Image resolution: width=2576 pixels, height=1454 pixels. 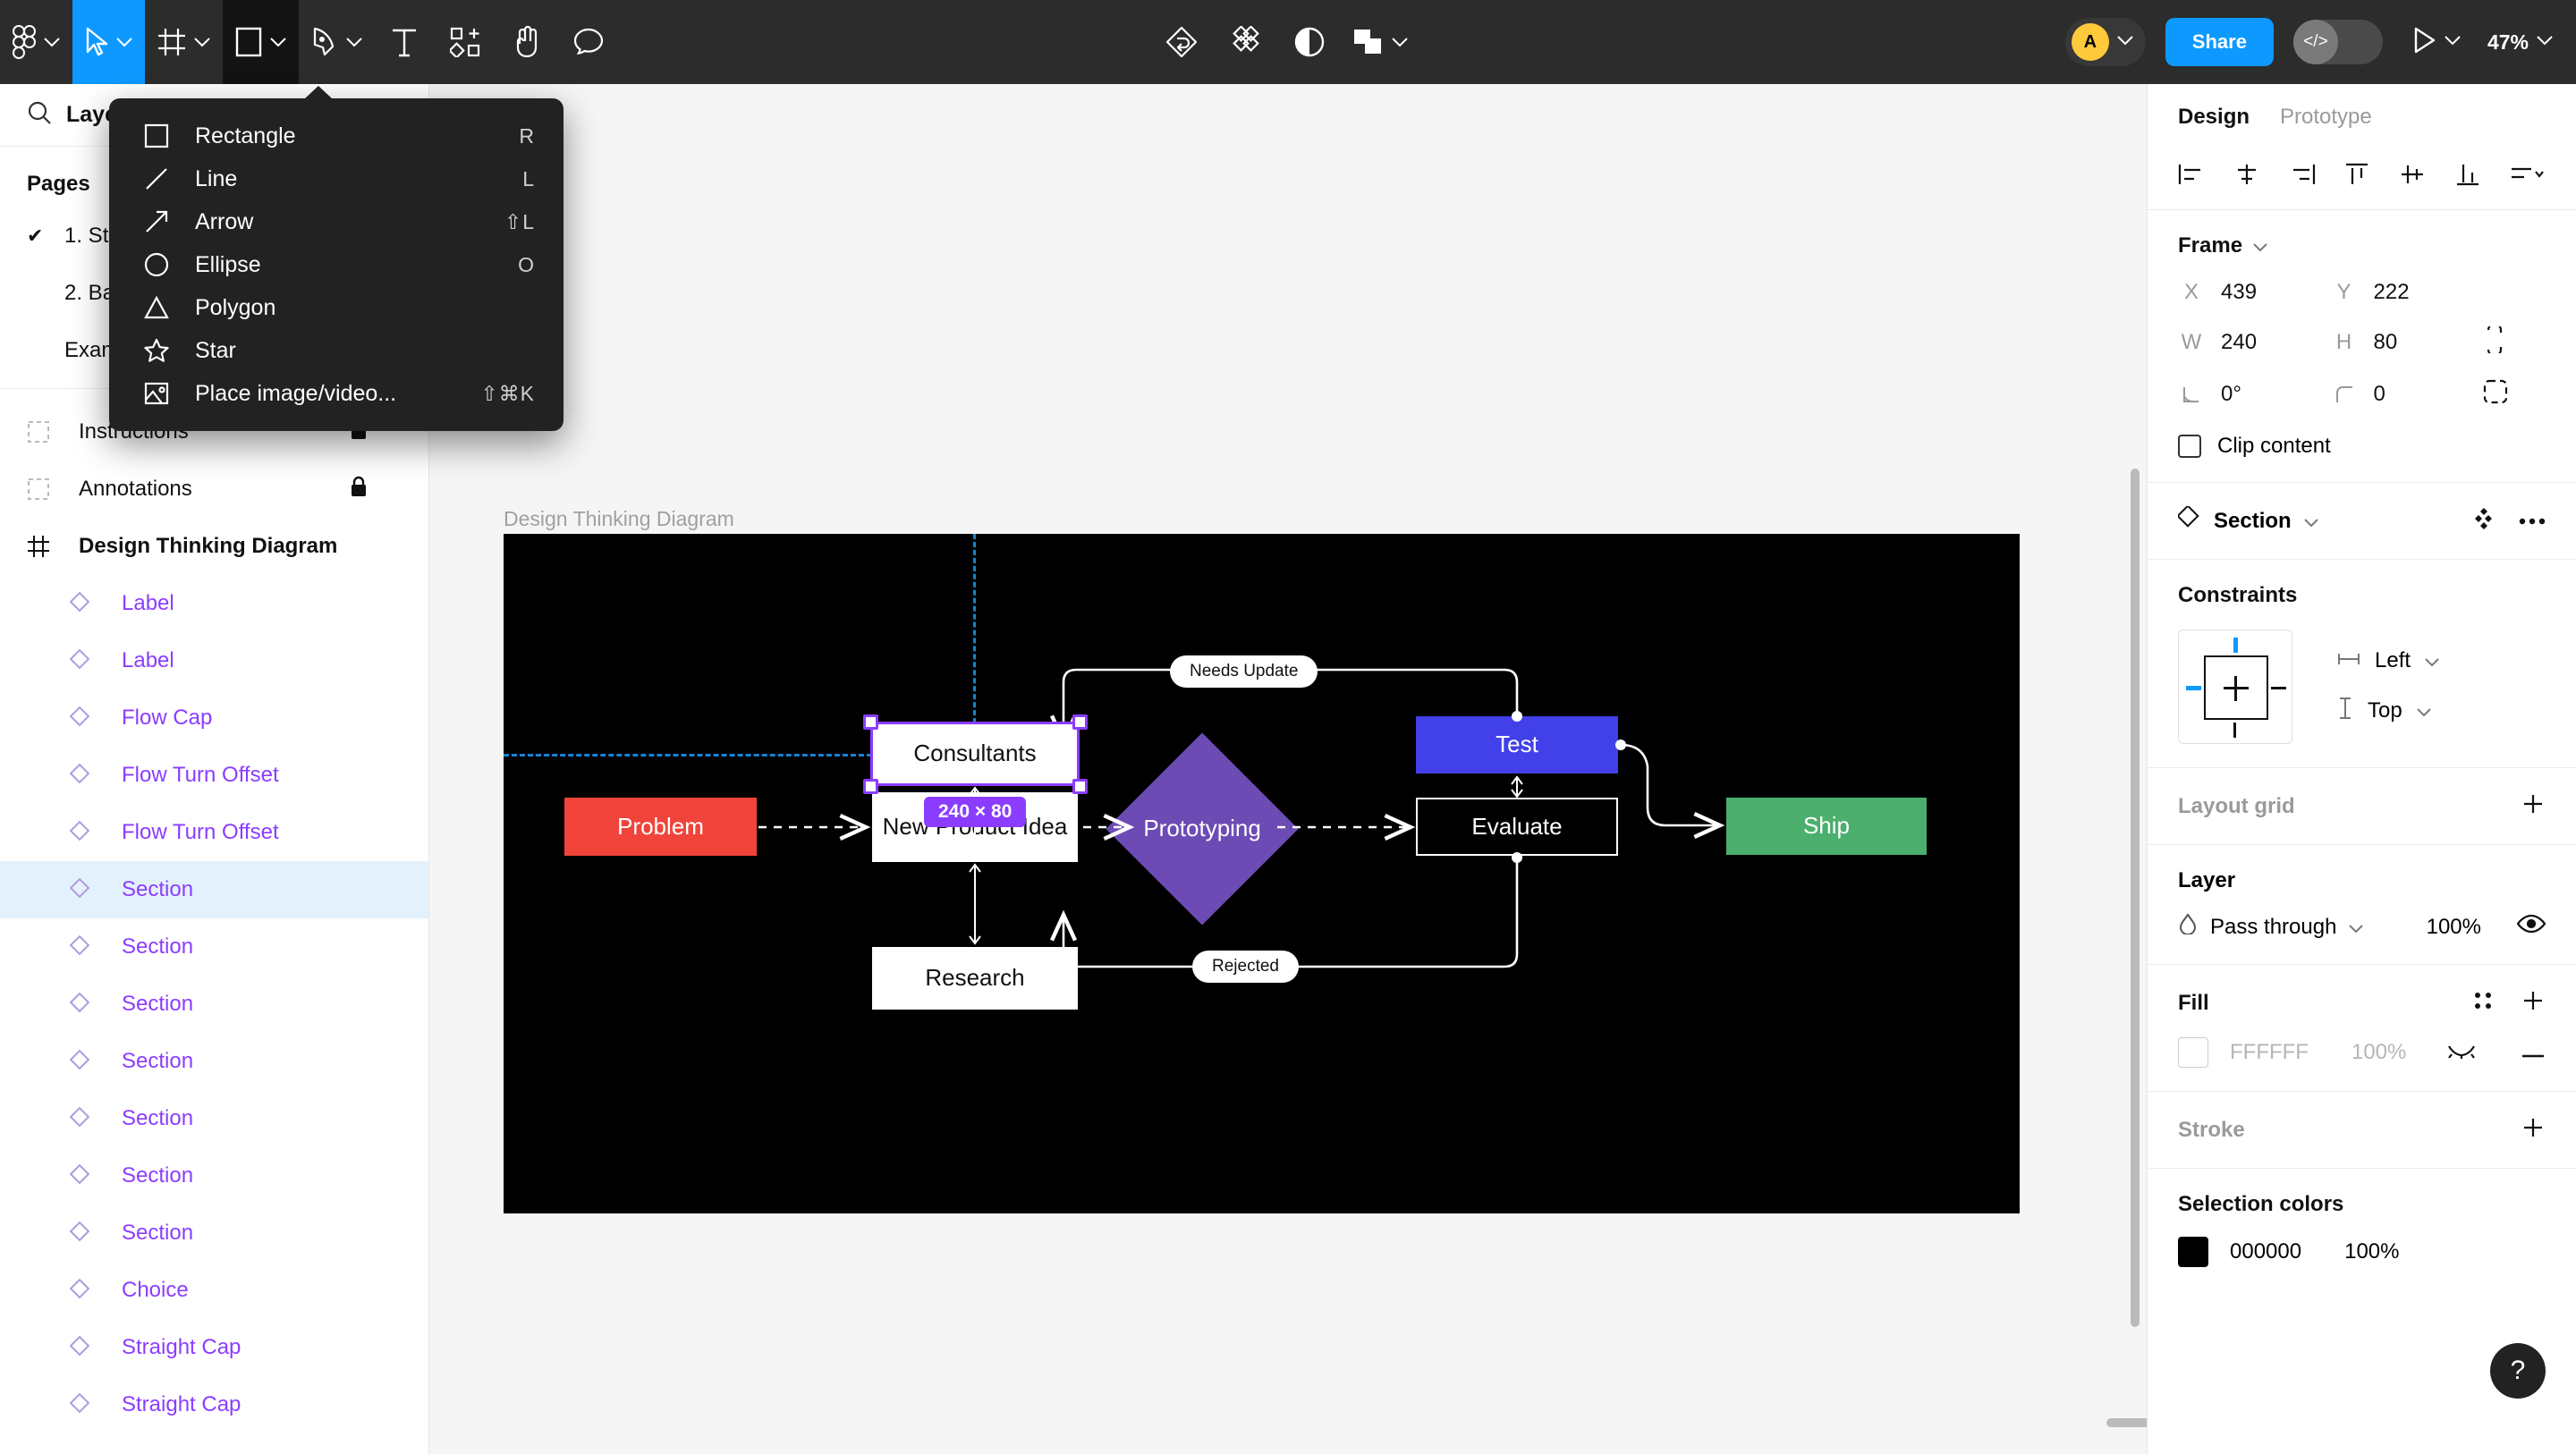 What do you see at coordinates (1244, 671) in the screenshot?
I see `edge-label-needs-update: Needs Update` at bounding box center [1244, 671].